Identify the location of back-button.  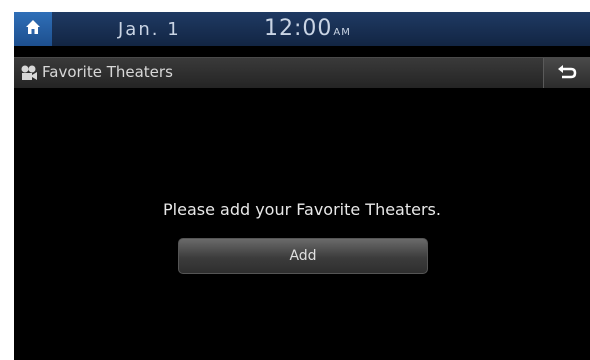
(566, 73).